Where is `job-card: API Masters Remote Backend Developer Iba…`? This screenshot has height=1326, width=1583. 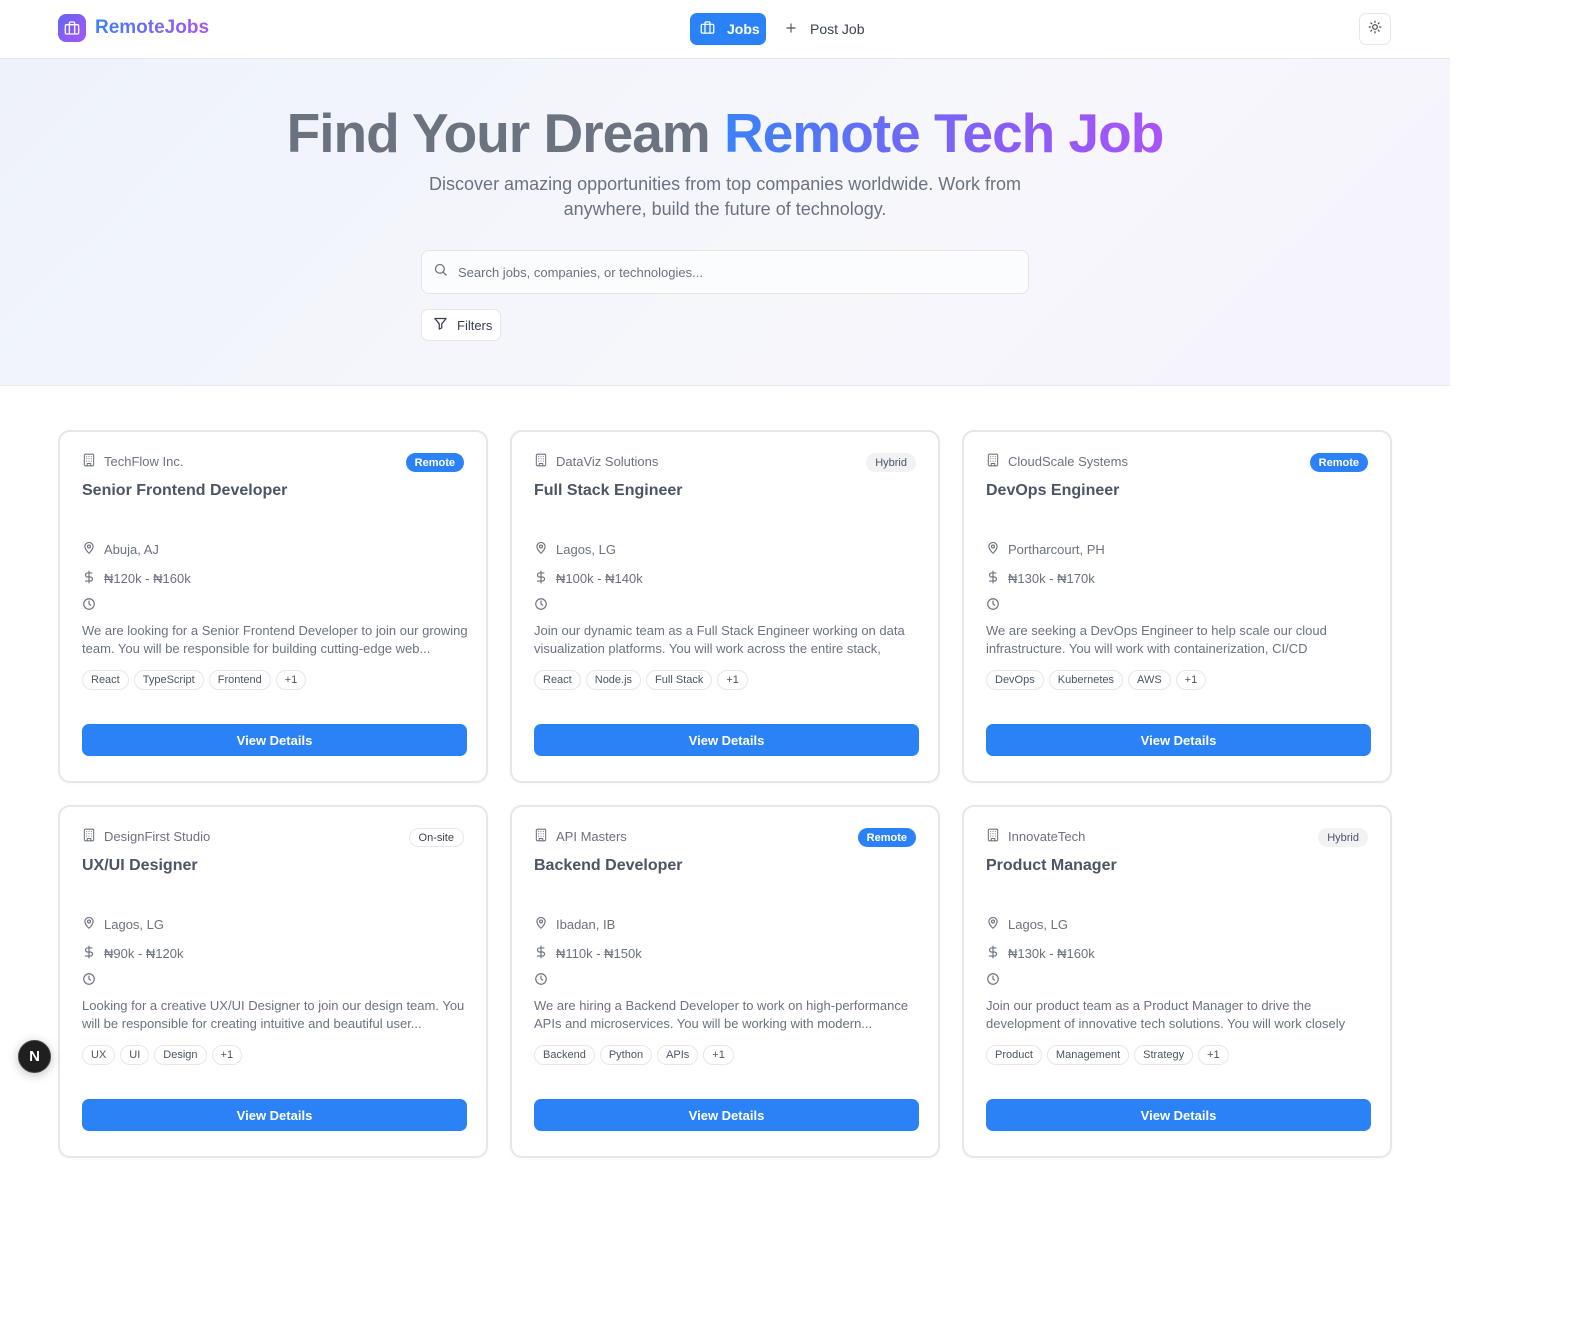 job-card: API Masters Remote Backend Developer Iba… is located at coordinates (725, 981).